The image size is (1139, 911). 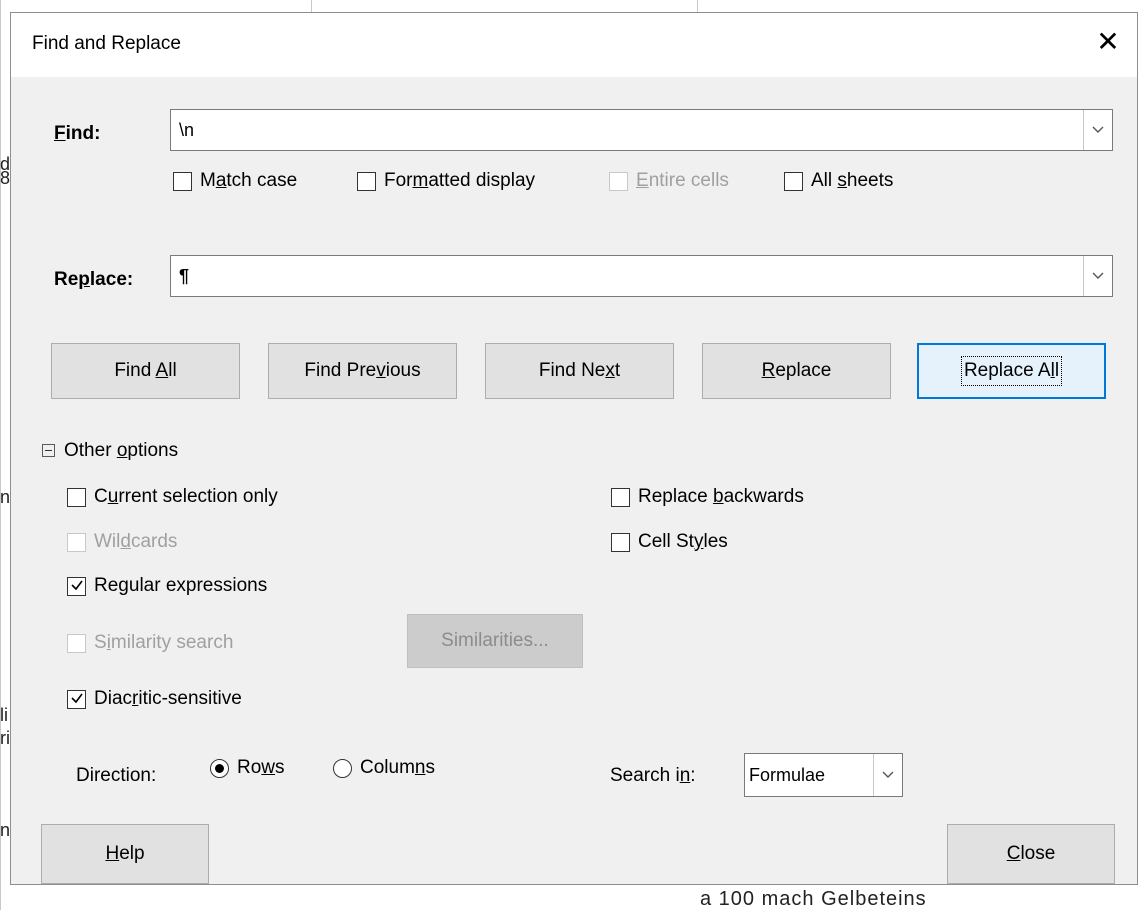 I want to click on search-in-select: Formulae, so click(x=823, y=775).